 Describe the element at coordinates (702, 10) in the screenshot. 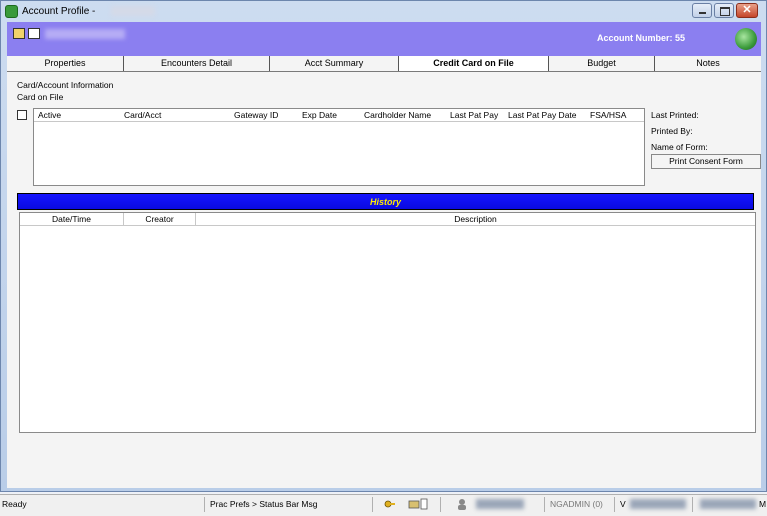

I see `minimize-button` at that location.